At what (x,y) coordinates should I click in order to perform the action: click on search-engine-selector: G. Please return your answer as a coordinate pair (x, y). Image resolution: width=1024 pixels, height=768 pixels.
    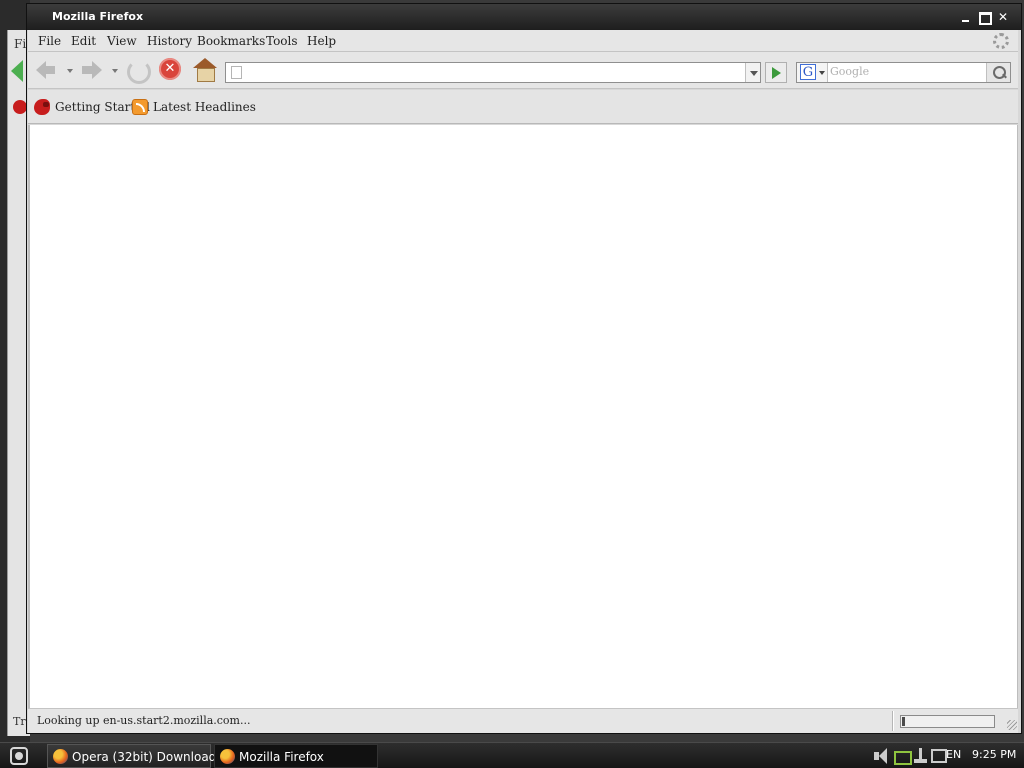
    Looking at the image, I should click on (812, 72).